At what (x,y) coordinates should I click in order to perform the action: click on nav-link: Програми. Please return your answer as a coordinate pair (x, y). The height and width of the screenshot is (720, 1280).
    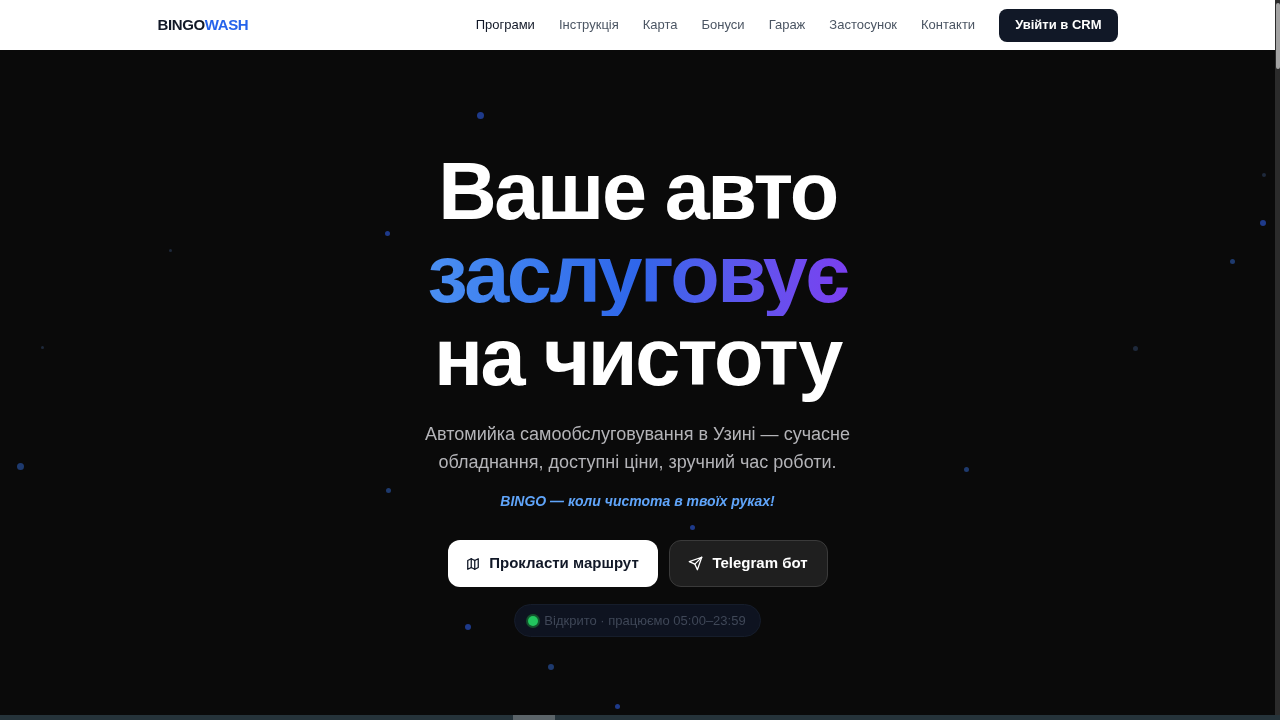
    Looking at the image, I should click on (505, 25).